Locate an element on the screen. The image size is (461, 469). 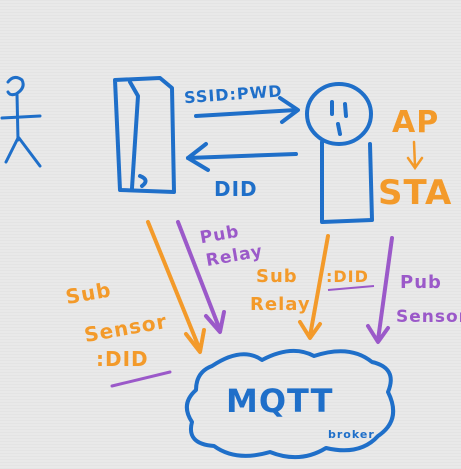
sub-relay-label-2: Relay is located at coordinates (280, 304).